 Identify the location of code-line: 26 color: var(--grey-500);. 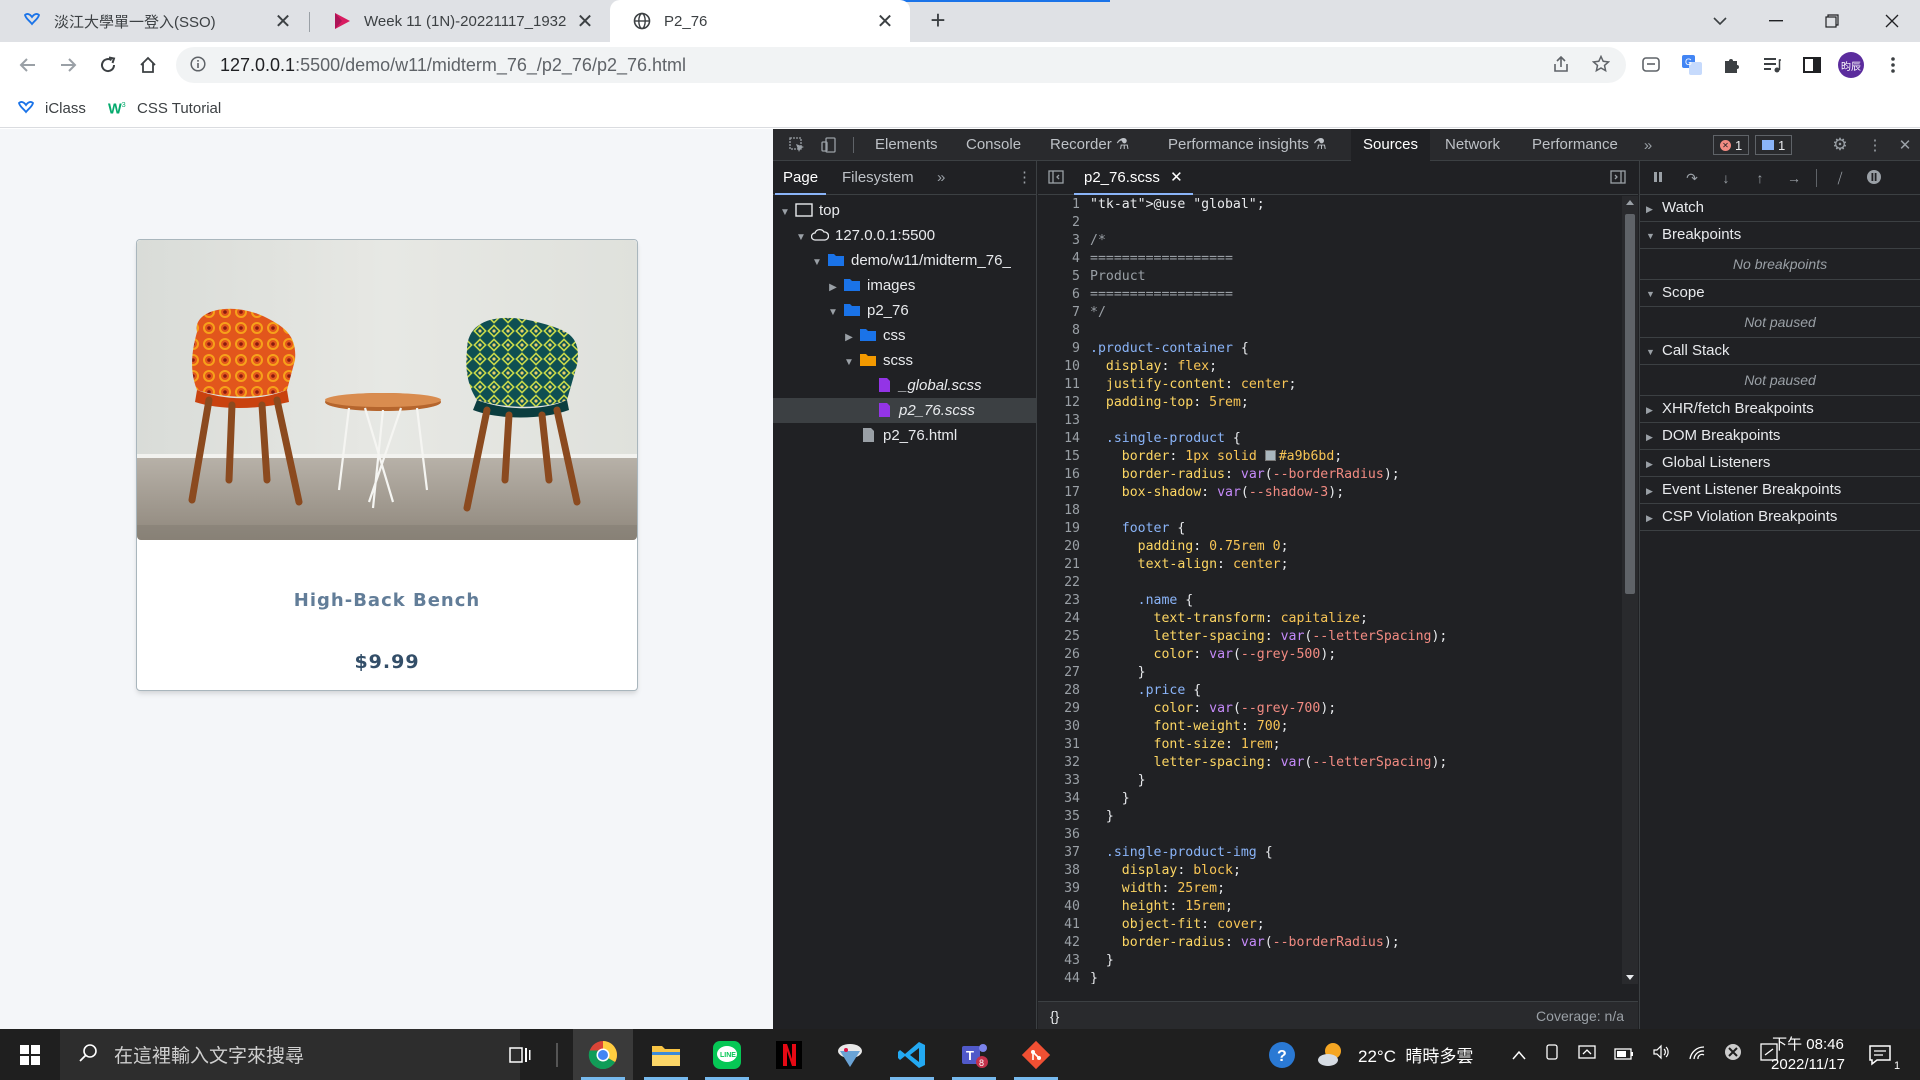
(1330, 655).